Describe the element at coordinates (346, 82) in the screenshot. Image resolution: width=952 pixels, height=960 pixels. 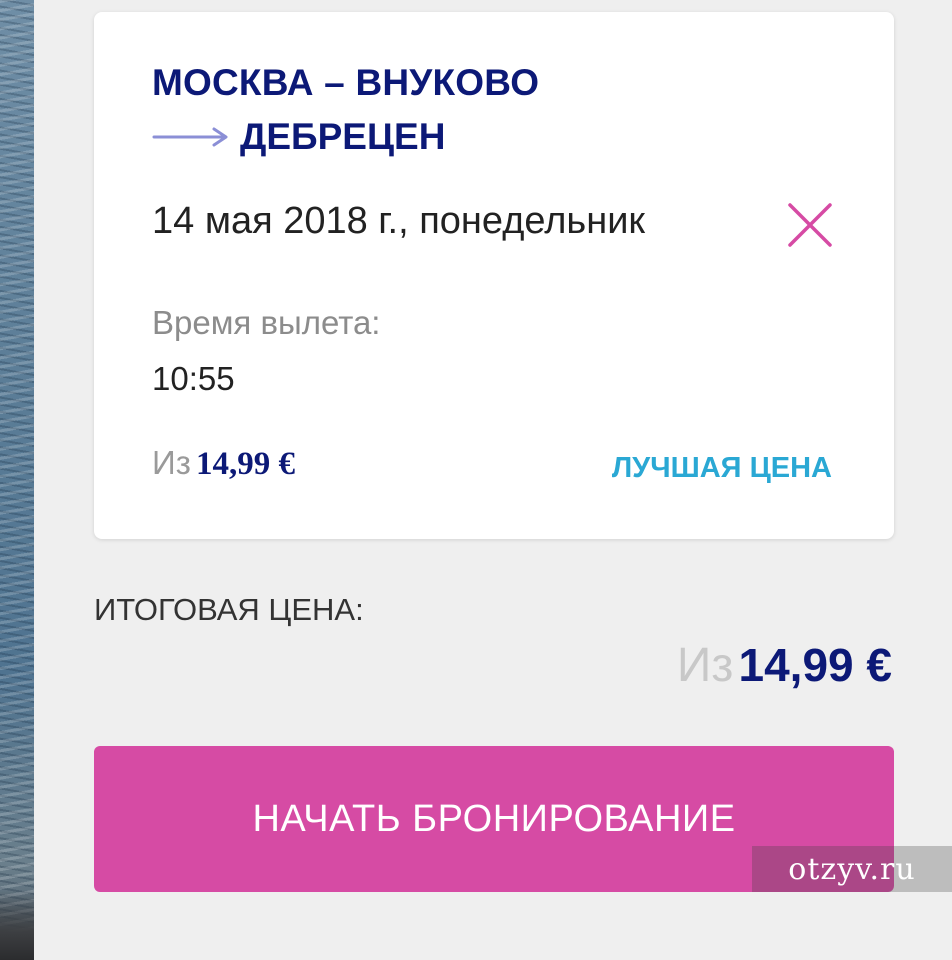
I see `route-origin: МОСКВА – ВНУКОВО` at that location.